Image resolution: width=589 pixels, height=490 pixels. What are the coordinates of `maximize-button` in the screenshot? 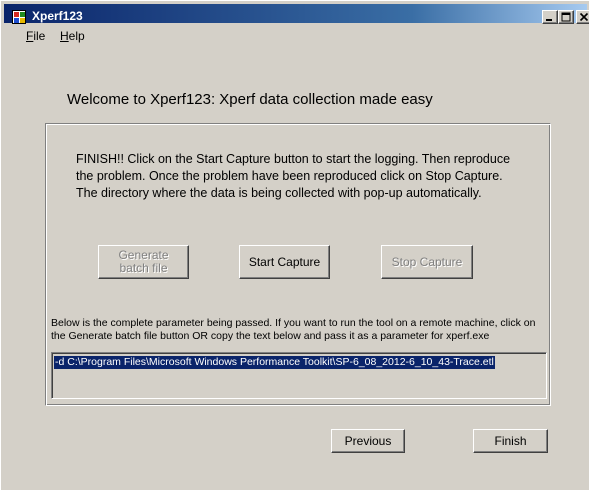 It's located at (566, 17).